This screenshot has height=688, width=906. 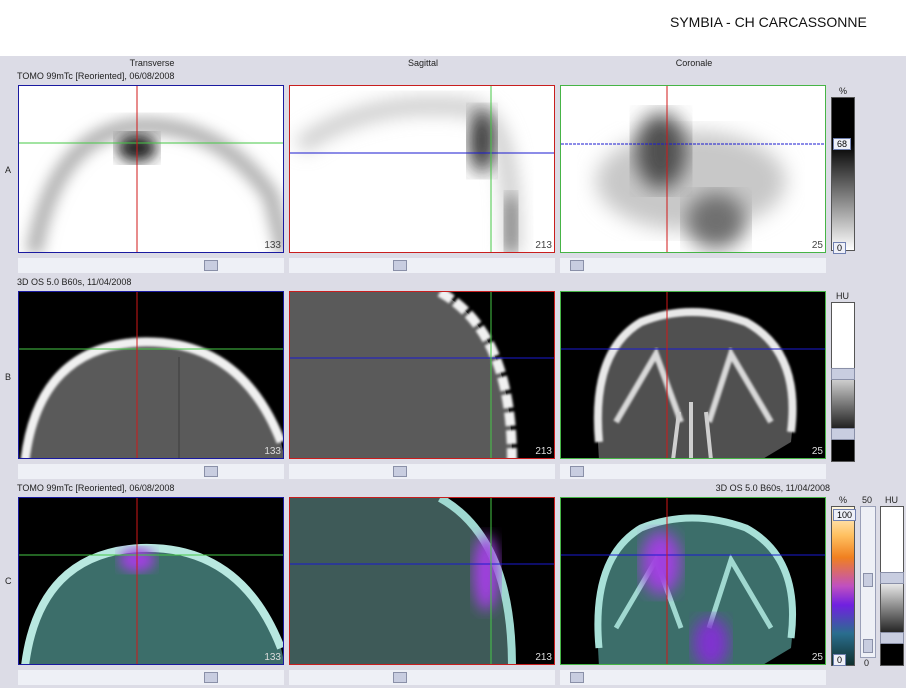 What do you see at coordinates (845, 515) in the screenshot?
I see `scale-max-c: 100` at bounding box center [845, 515].